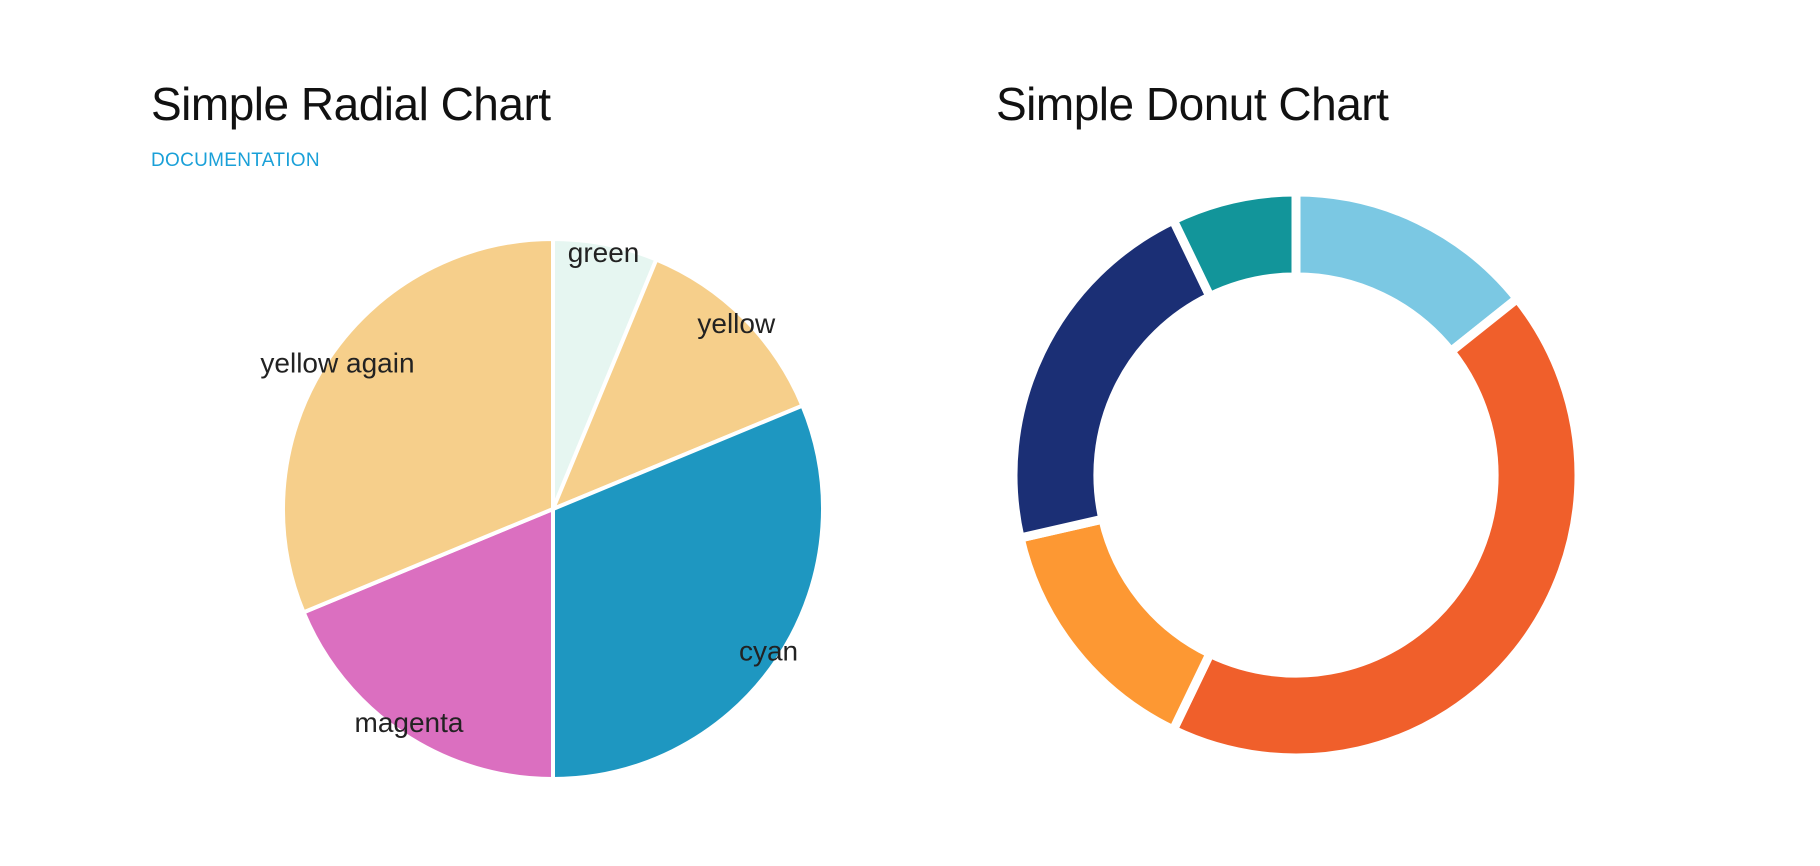  I want to click on radial-label-yellow-again: yellow again, so click(337, 362).